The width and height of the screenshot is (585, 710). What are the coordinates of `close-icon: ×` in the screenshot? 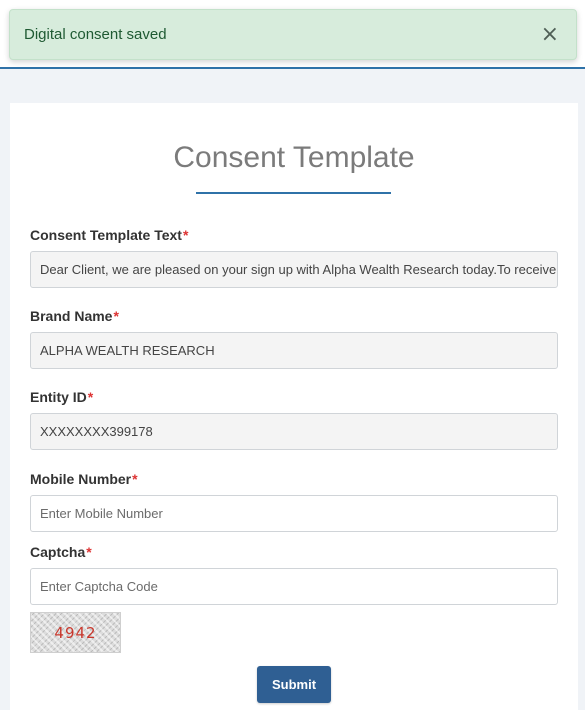 It's located at (550, 34).